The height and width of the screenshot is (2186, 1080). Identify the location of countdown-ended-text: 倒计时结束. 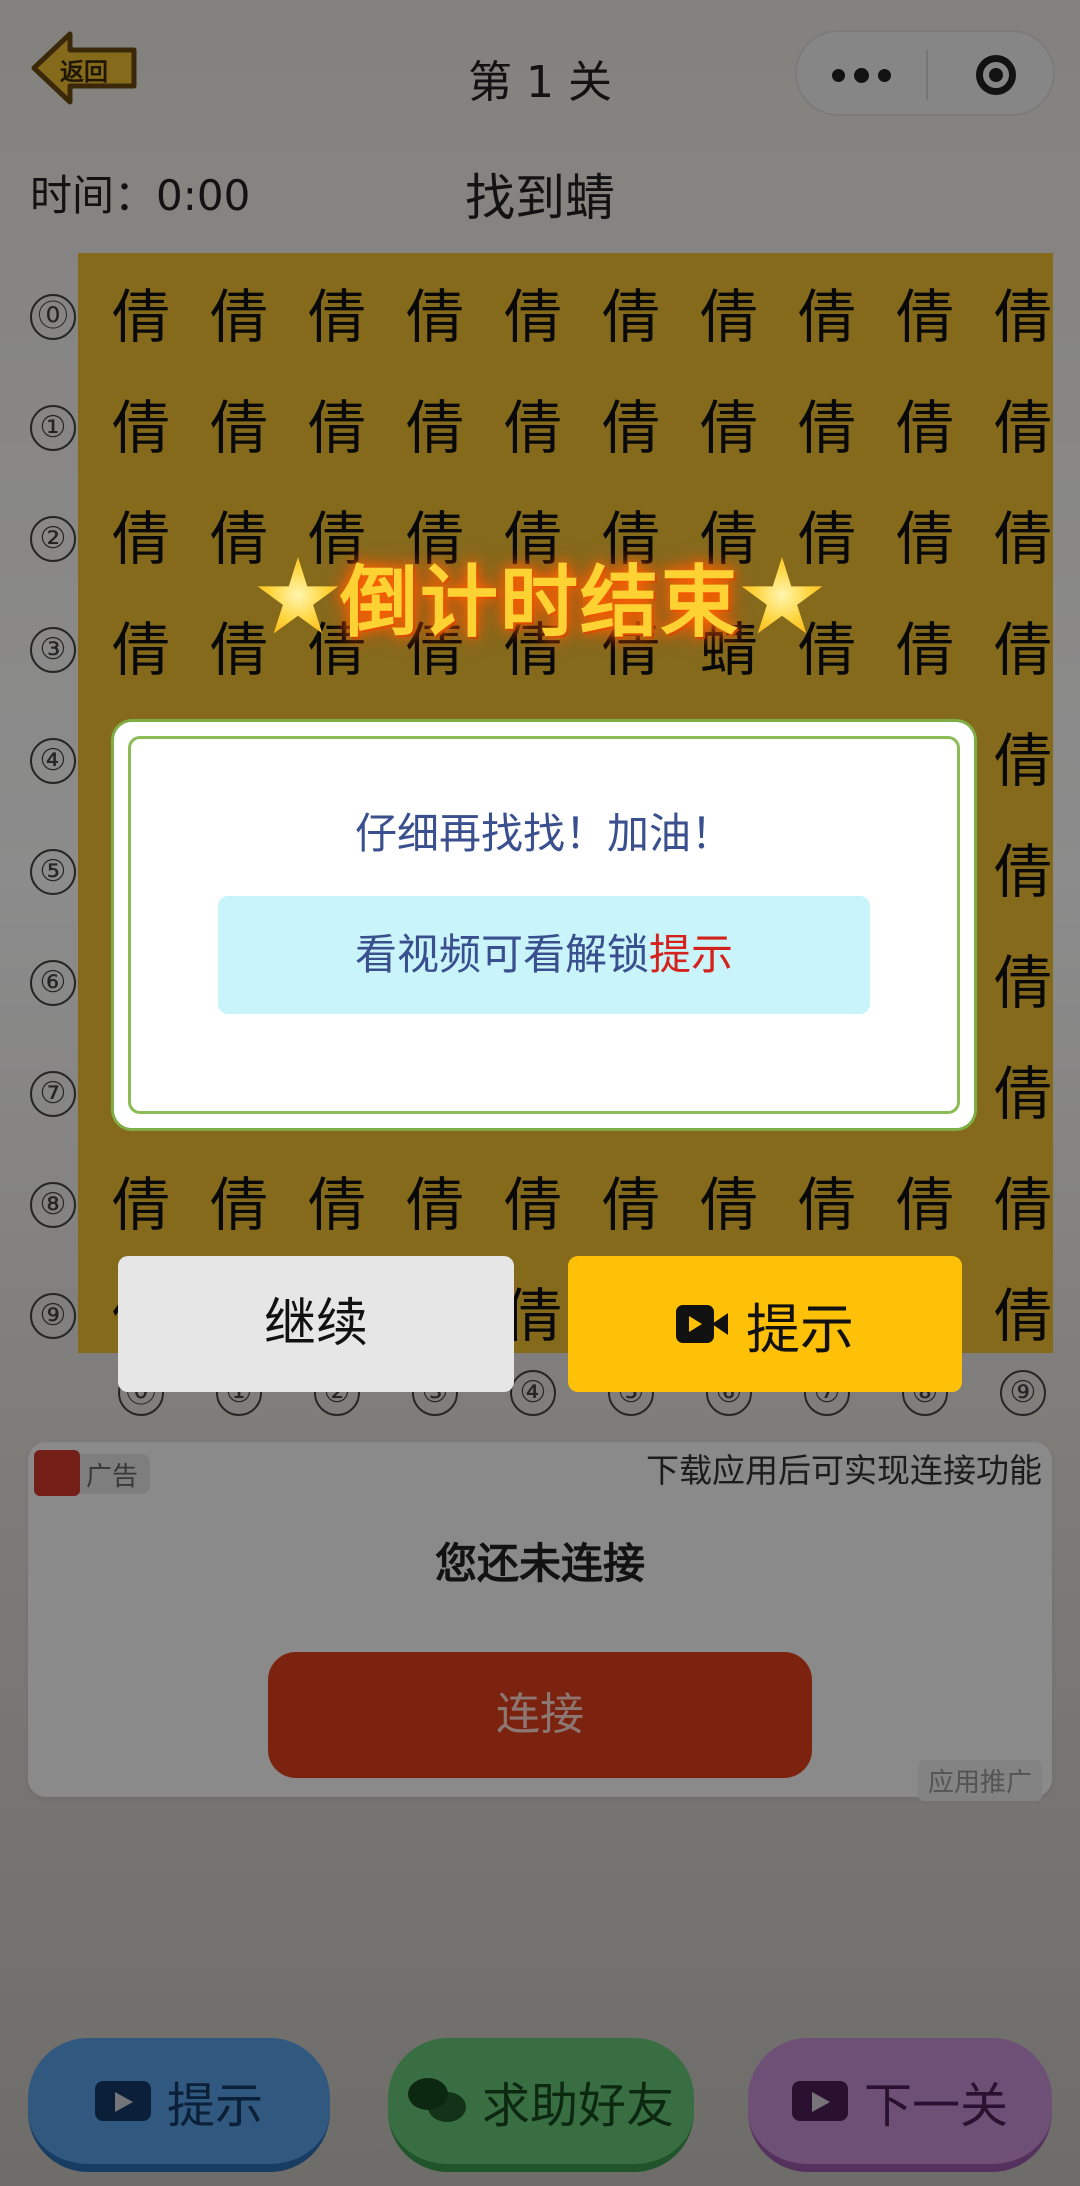
(539, 603).